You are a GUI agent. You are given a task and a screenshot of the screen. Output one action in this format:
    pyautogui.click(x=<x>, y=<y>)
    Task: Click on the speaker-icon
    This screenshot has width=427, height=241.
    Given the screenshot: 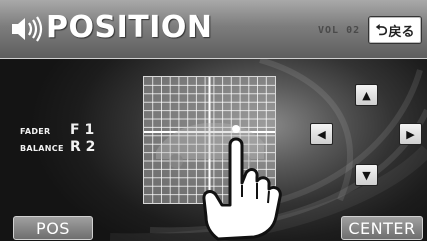 What is the action you would take?
    pyautogui.click(x=27, y=29)
    